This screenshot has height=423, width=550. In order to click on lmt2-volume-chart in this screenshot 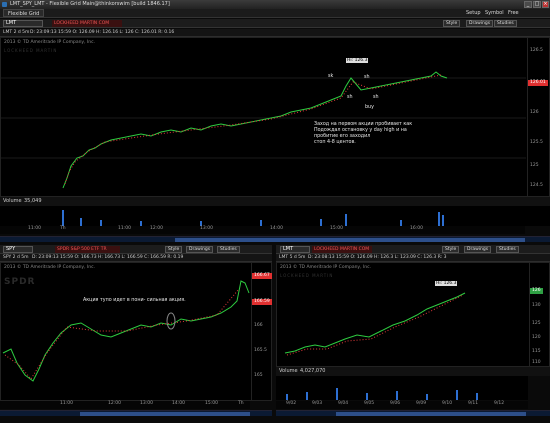, I will do `click(402, 388)`.